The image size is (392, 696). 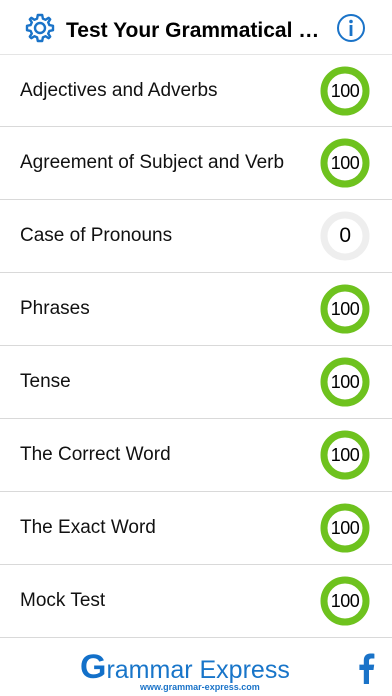 I want to click on topic-label: Agreement of Subject and Verb, so click(x=152, y=162).